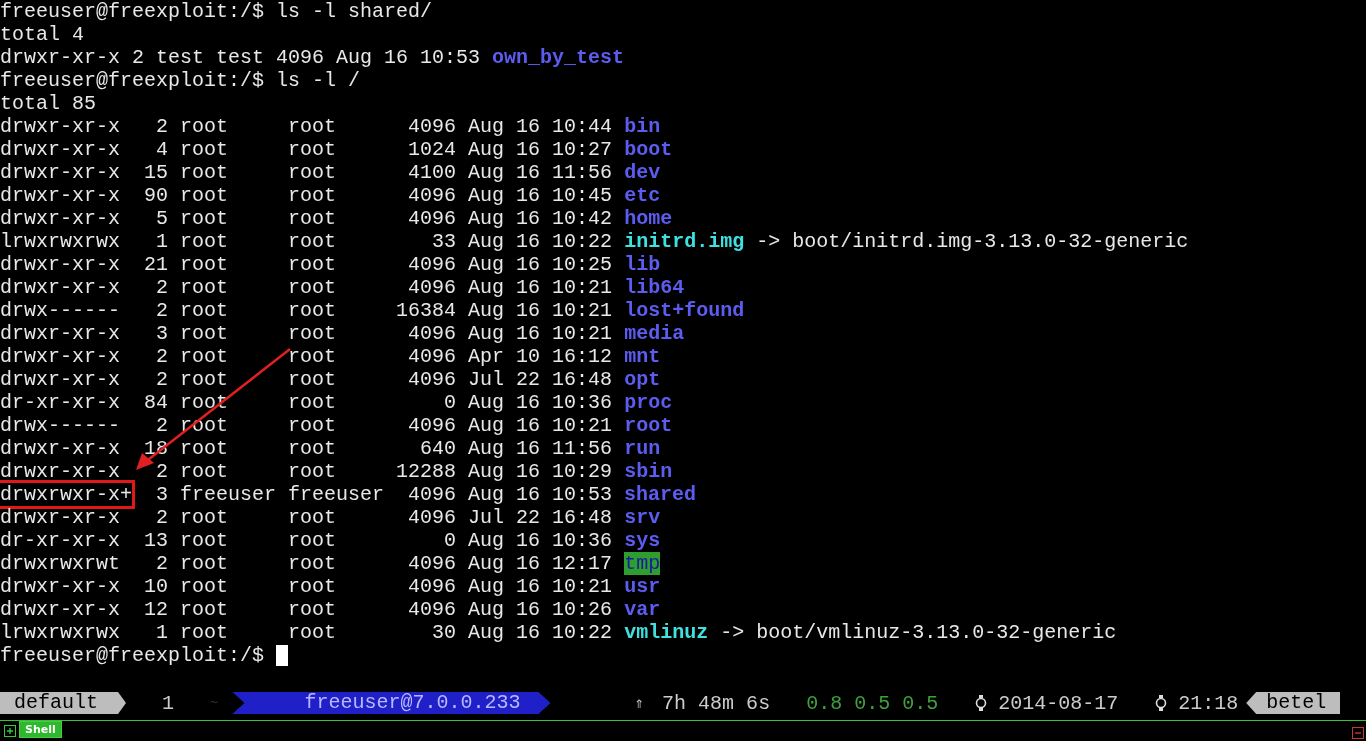 Image resolution: width=1366 pixels, height=741 pixels. Describe the element at coordinates (384, 356) in the screenshot. I see `file-details: 2 root root 4096 Apr 10 16:12` at that location.